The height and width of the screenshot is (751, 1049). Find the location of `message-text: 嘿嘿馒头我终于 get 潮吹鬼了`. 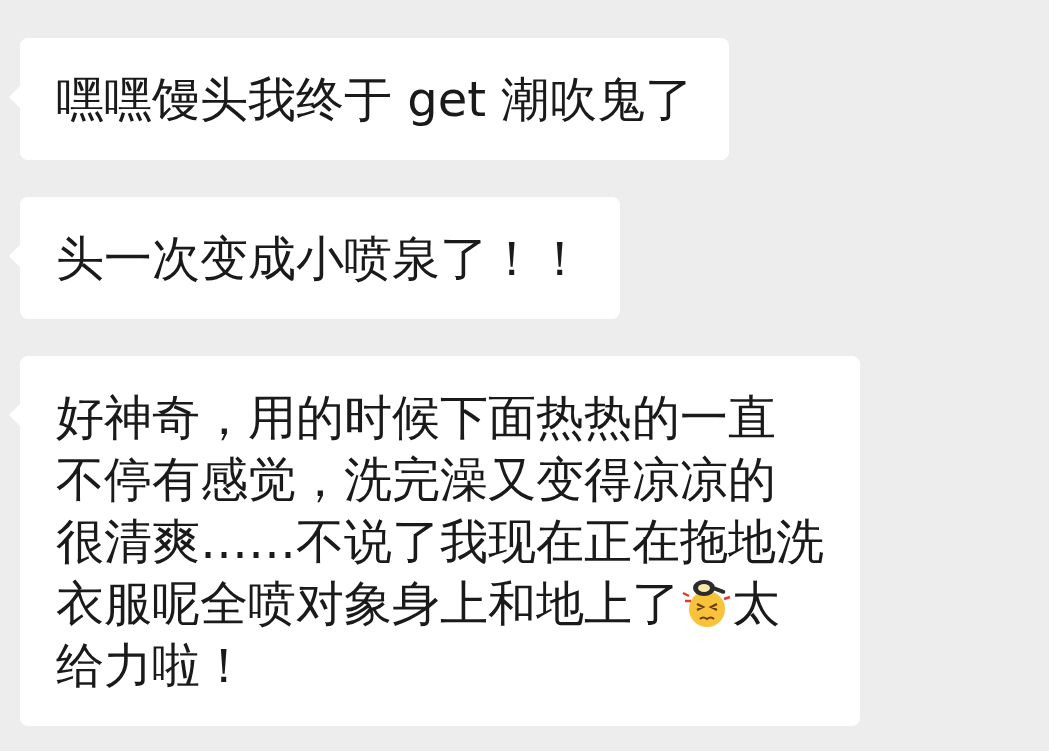

message-text: 嘿嘿馒头我终于 get 潮吹鬼了 is located at coordinates (375, 99).